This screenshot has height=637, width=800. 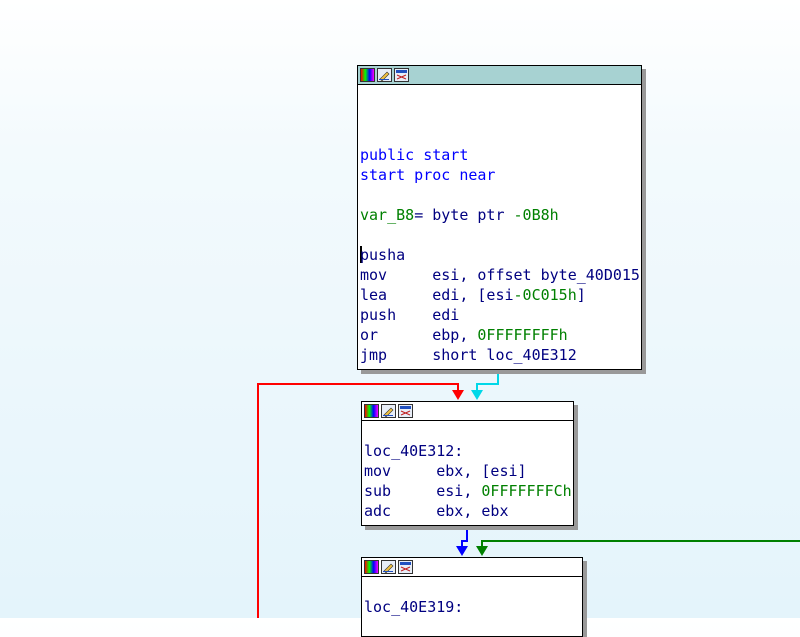 I want to click on code-line: adc ebx, ebx, so click(x=468, y=511).